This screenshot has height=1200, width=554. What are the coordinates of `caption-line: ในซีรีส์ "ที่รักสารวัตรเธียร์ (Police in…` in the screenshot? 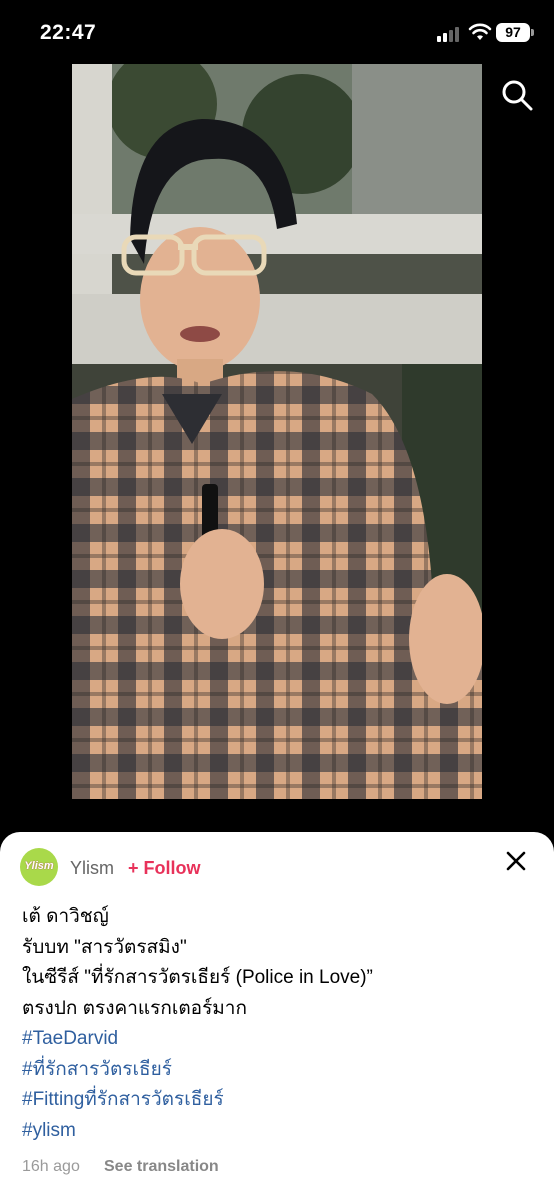 It's located at (197, 977).